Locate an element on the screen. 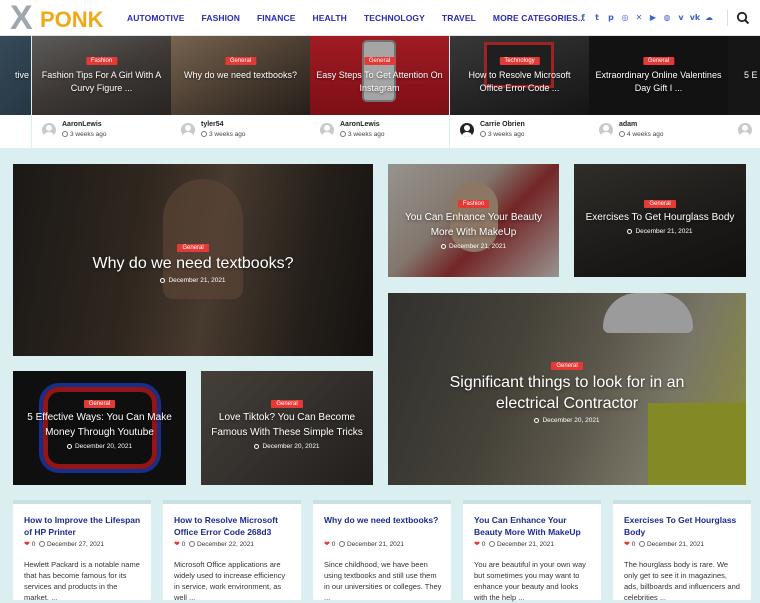 Image resolution: width=760 pixels, height=603 pixels. dribbble-icon: ◍ is located at coordinates (667, 18).